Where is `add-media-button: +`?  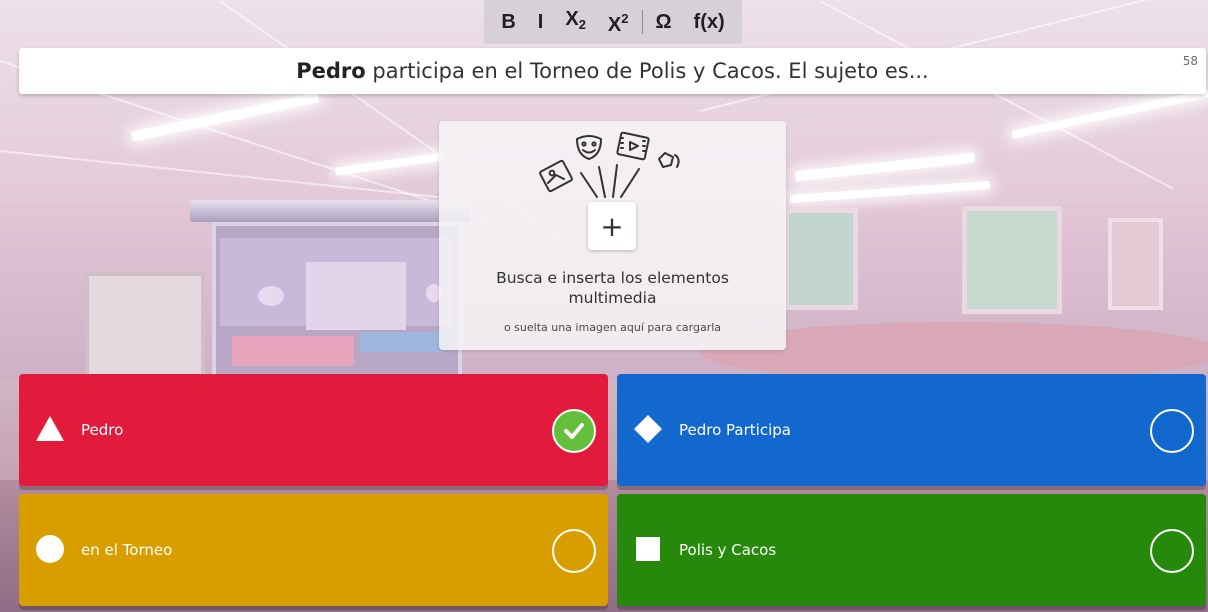
add-media-button: + is located at coordinates (612, 226).